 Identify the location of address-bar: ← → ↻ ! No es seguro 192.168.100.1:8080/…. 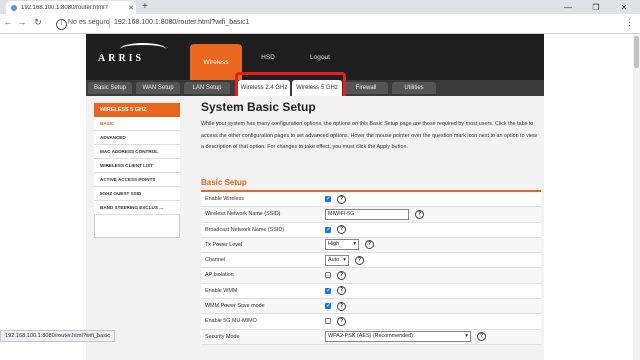
(320, 24).